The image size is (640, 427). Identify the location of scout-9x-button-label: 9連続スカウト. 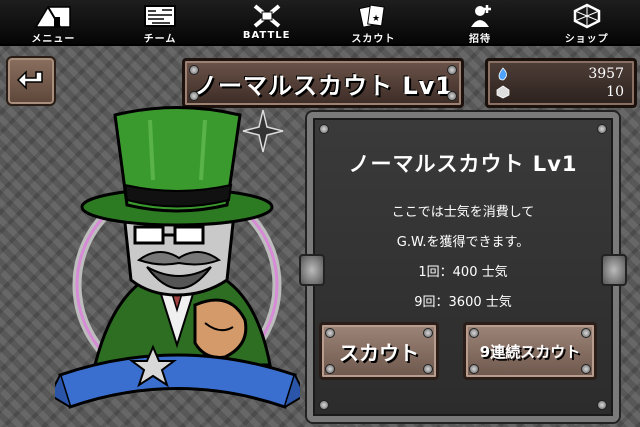
(530, 351).